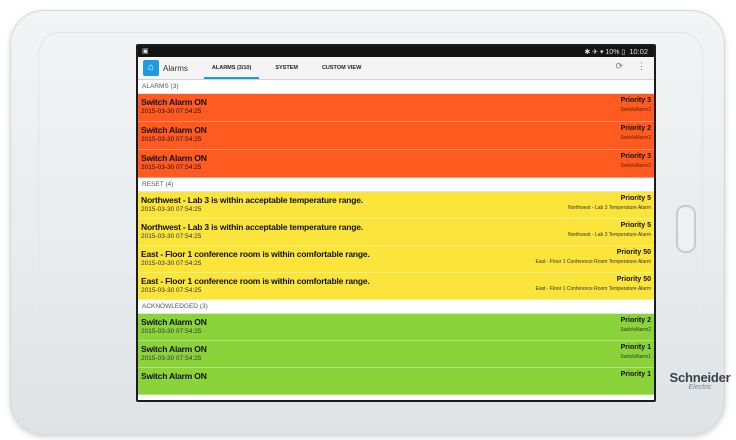  I want to click on notification-icon: ▣, so click(145, 51).